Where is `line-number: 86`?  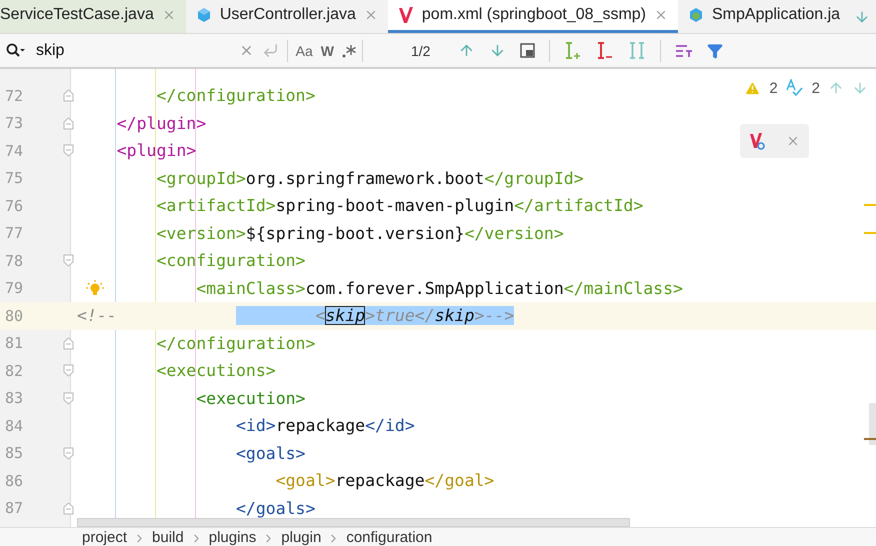
line-number: 86 is located at coordinates (14, 481).